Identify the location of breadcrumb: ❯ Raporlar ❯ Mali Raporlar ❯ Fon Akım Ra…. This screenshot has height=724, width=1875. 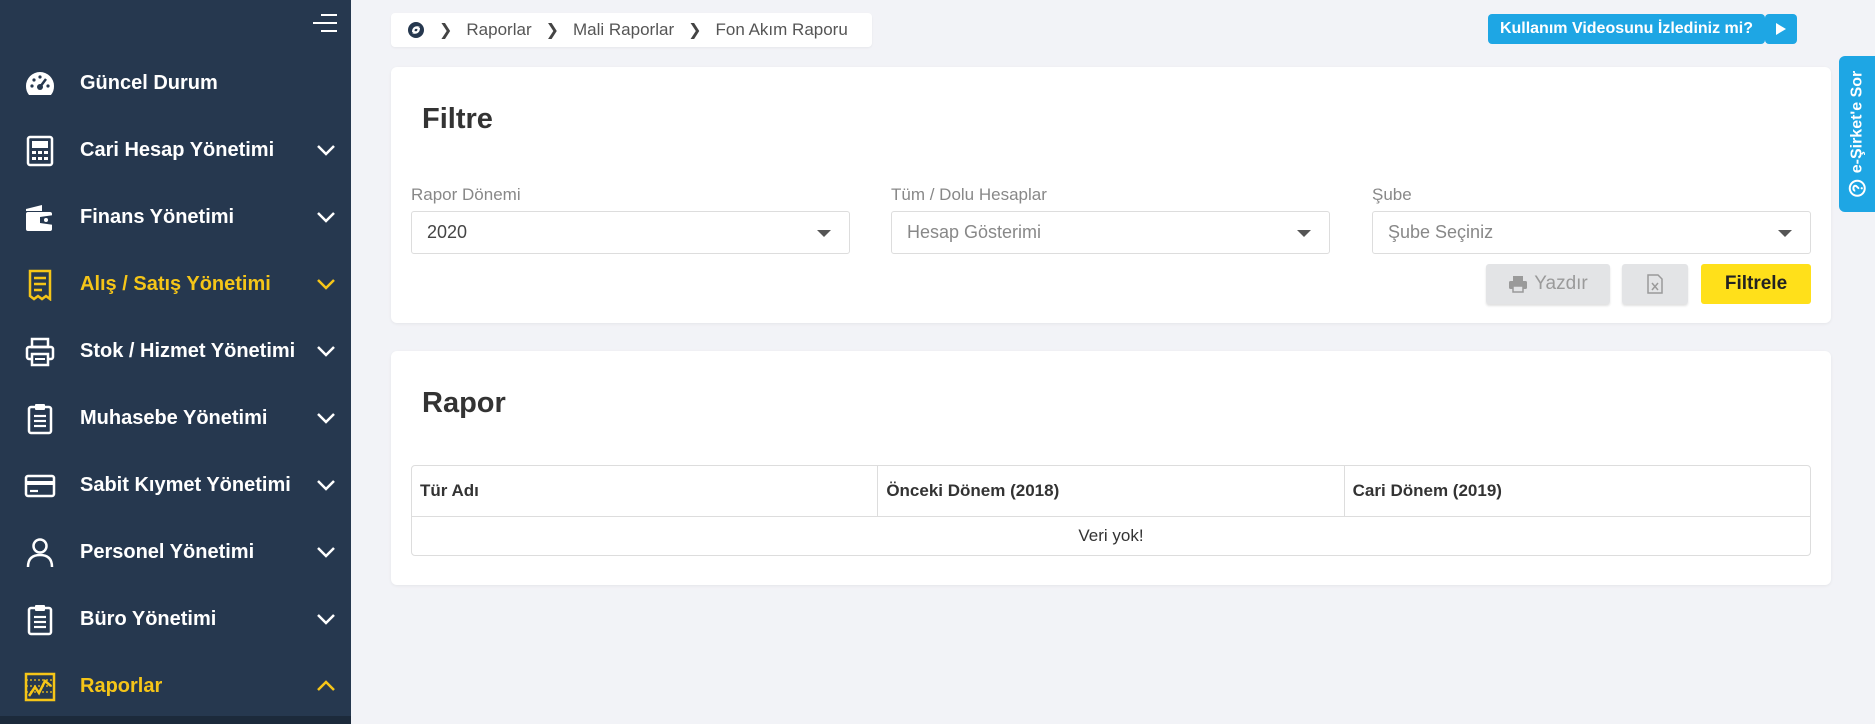
(631, 30).